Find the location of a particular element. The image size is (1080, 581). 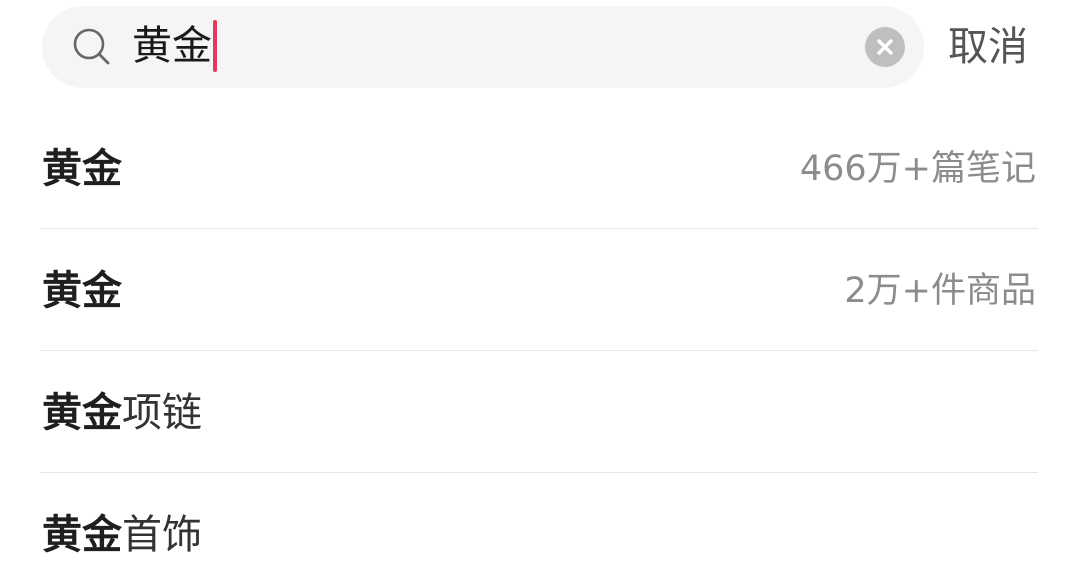

suggestion-count: 2万+件商品 is located at coordinates (940, 291).